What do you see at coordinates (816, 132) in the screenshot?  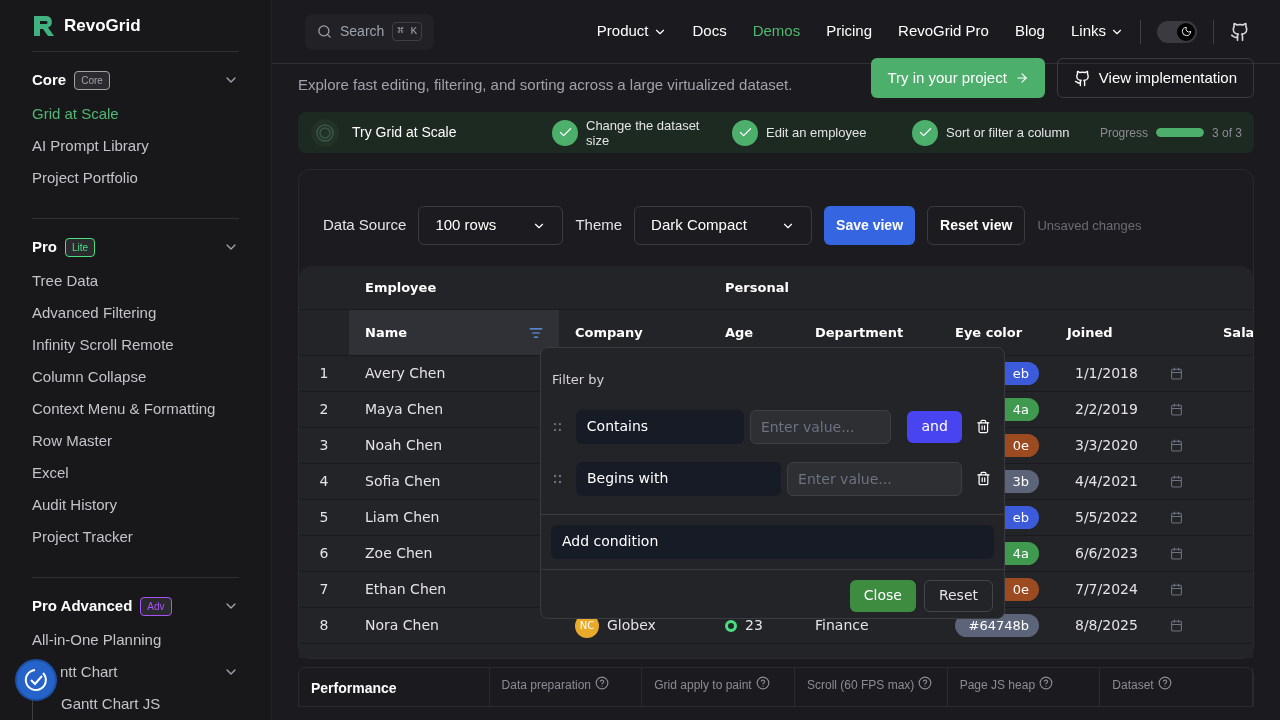 I see `step-label: Edit an employee` at bounding box center [816, 132].